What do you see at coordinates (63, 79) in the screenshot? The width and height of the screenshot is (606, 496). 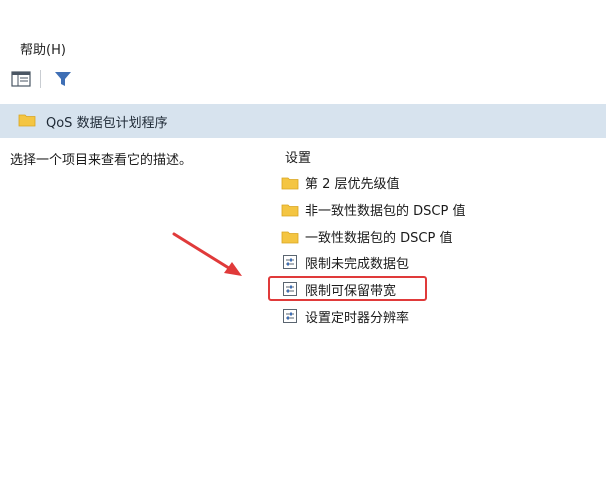 I see `filter-icon` at bounding box center [63, 79].